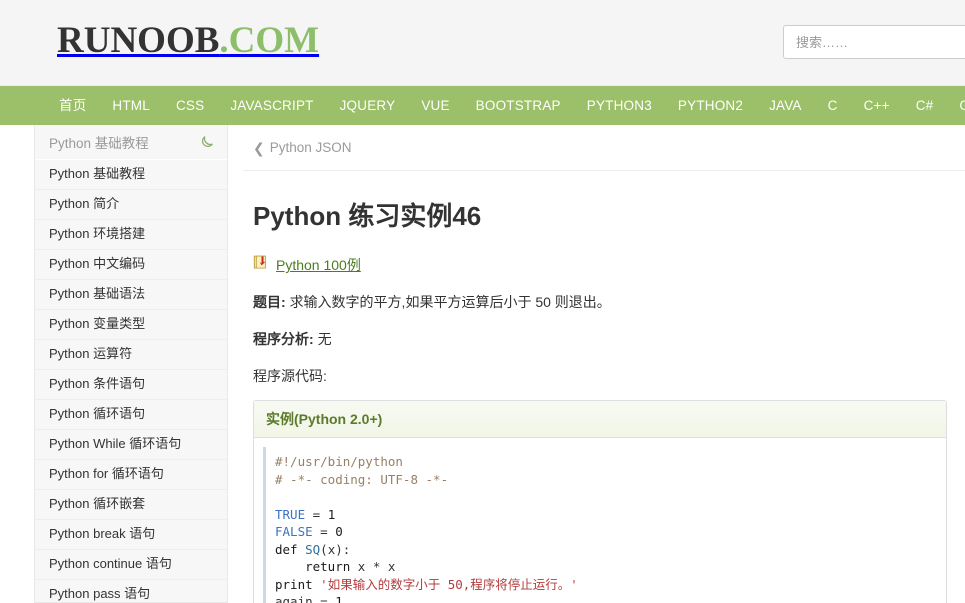  I want to click on sidebar-item-python-loops: Python 循环语句, so click(131, 414).